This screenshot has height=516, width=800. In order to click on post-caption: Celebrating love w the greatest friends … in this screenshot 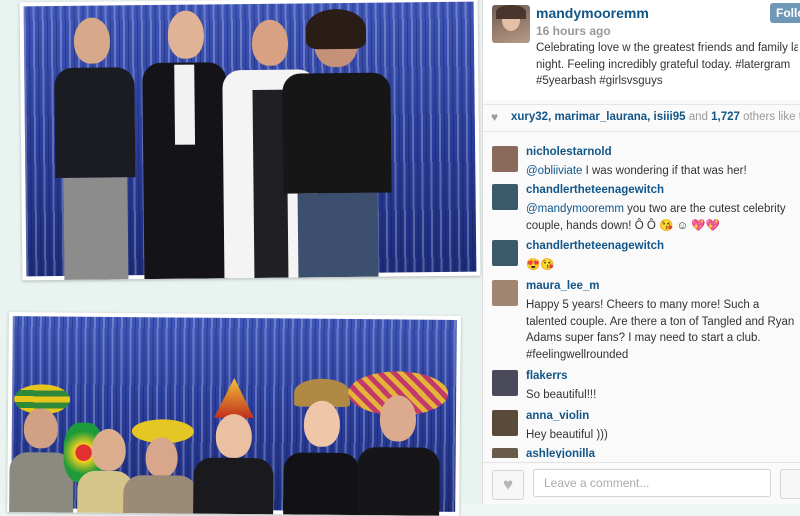, I will do `click(667, 65)`.